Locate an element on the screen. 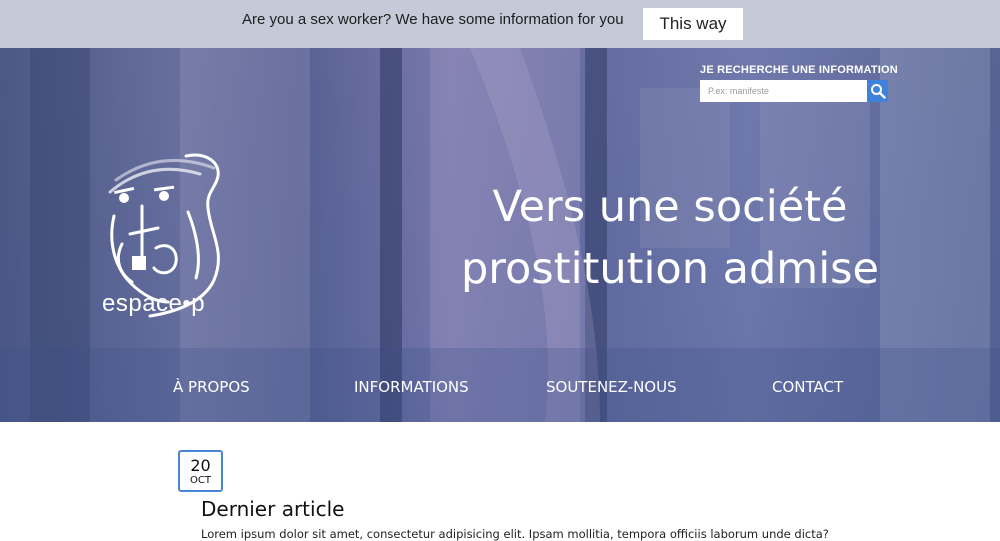  article-date-month: OCT is located at coordinates (200, 480).